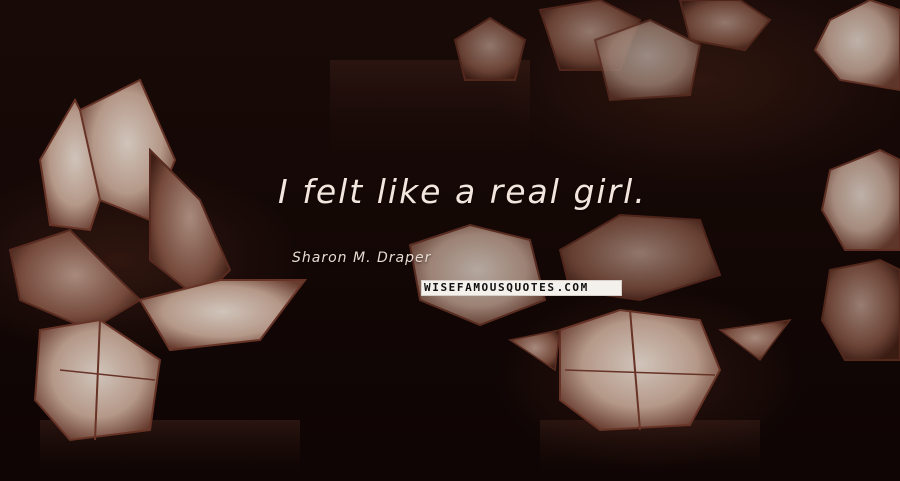  I want to click on quote-text: I felt like a real girl., so click(462, 191).